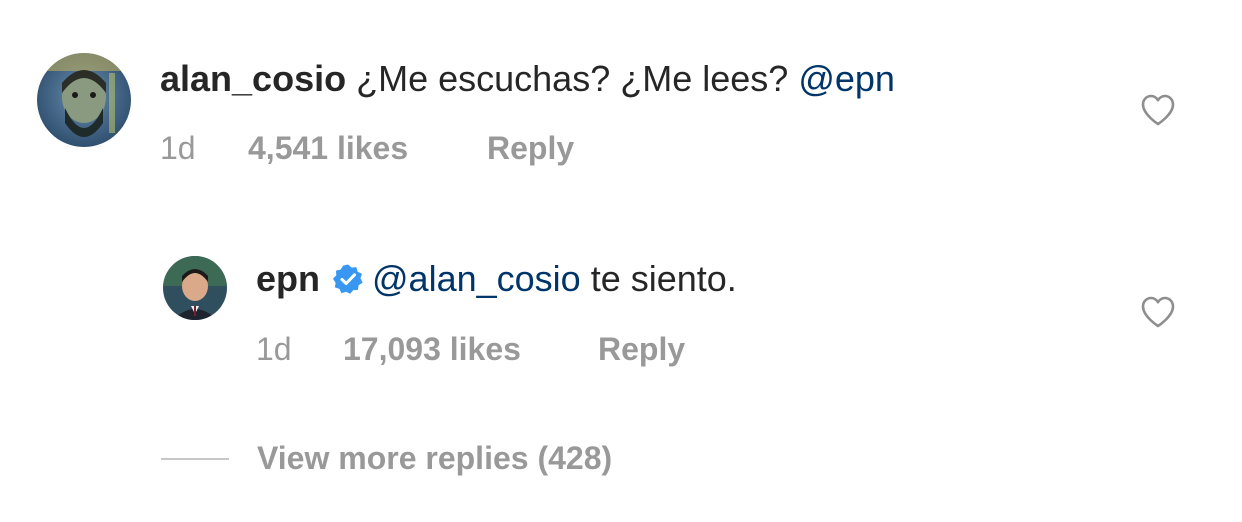 Image resolution: width=1242 pixels, height=522 pixels. What do you see at coordinates (253, 78) in the screenshot?
I see `comment-username: alan_cosio` at bounding box center [253, 78].